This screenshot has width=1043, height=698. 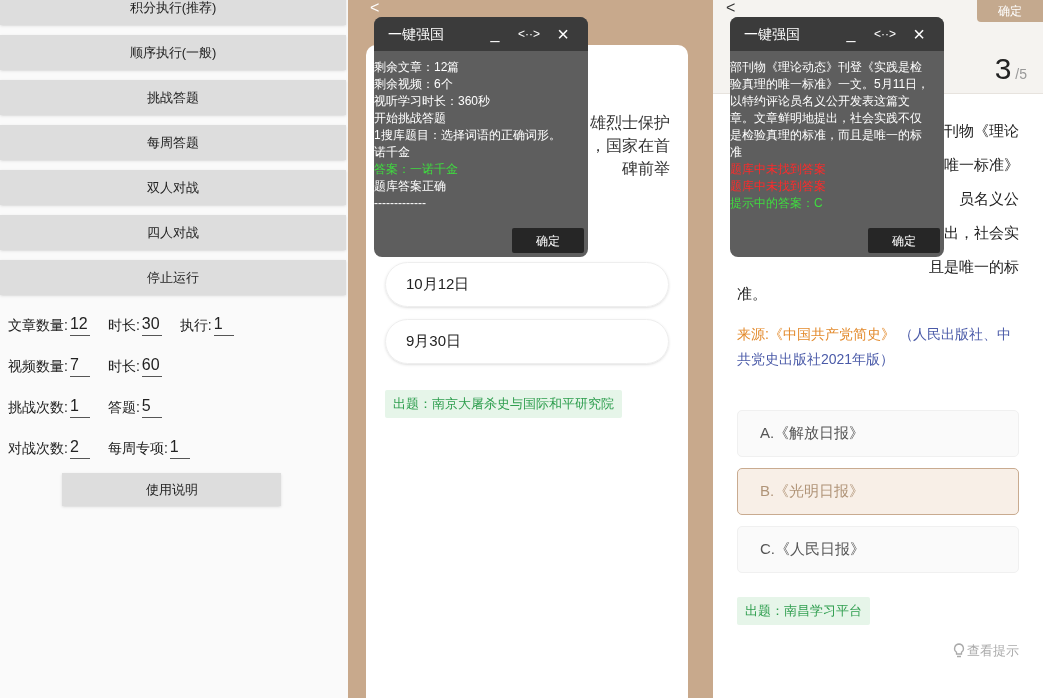 I want to click on question-text: 唯一标准》, so click(x=981, y=165).